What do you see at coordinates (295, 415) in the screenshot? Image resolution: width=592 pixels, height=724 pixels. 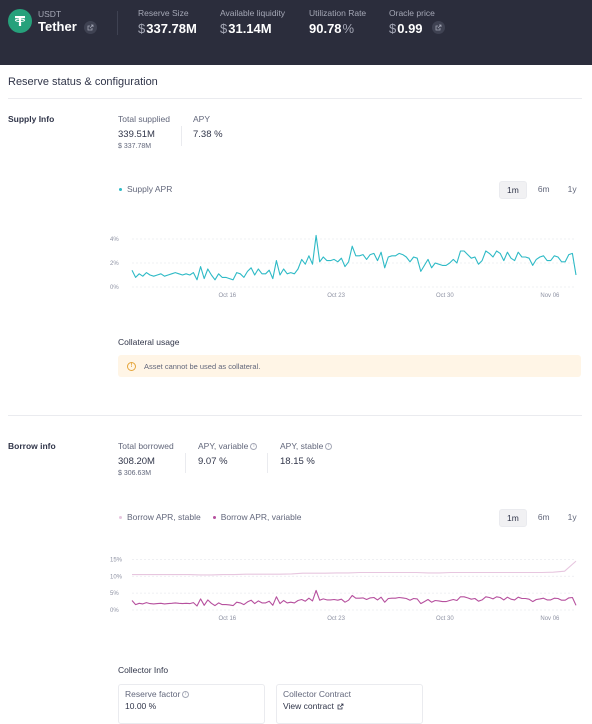 I see `section-divider` at bounding box center [295, 415].